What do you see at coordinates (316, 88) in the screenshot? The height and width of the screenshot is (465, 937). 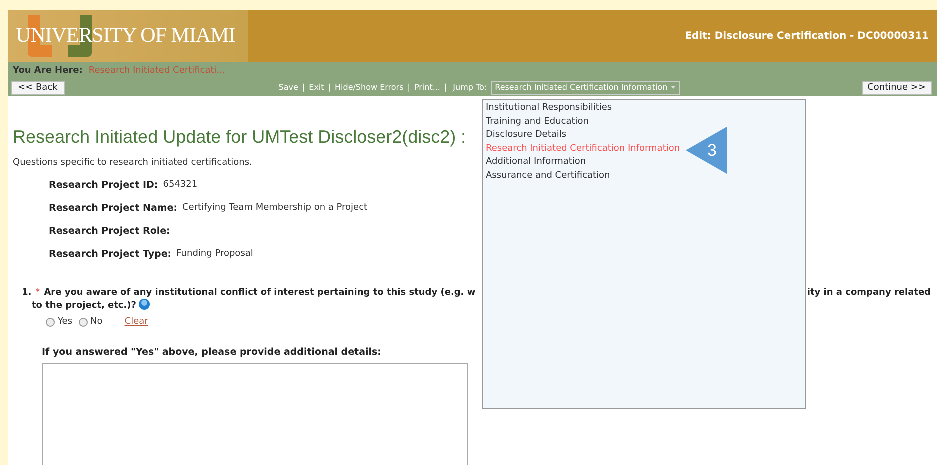 I see `toolbar-link: Exit` at bounding box center [316, 88].